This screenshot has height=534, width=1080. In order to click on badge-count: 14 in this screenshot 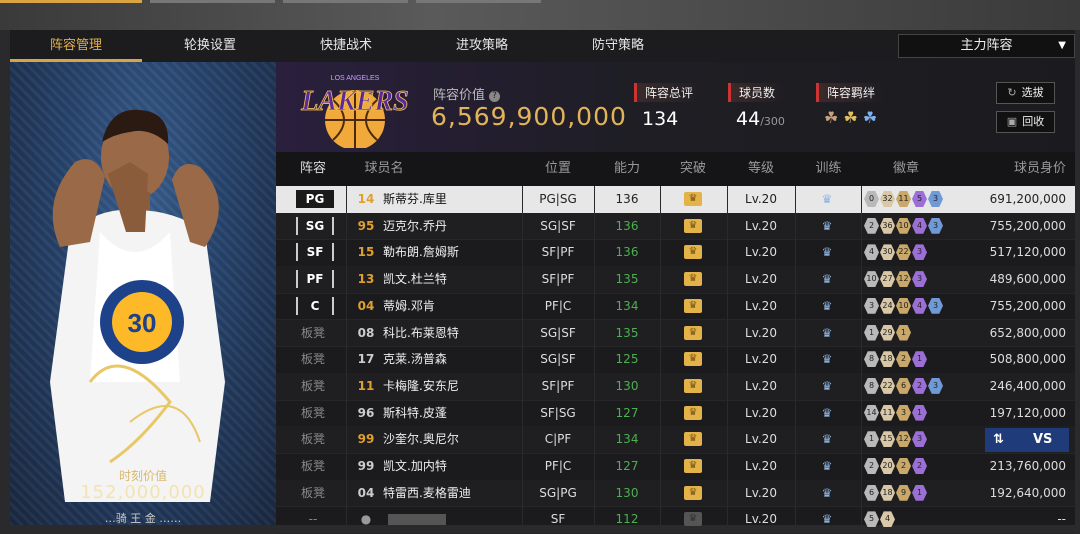, I will do `click(871, 412)`.